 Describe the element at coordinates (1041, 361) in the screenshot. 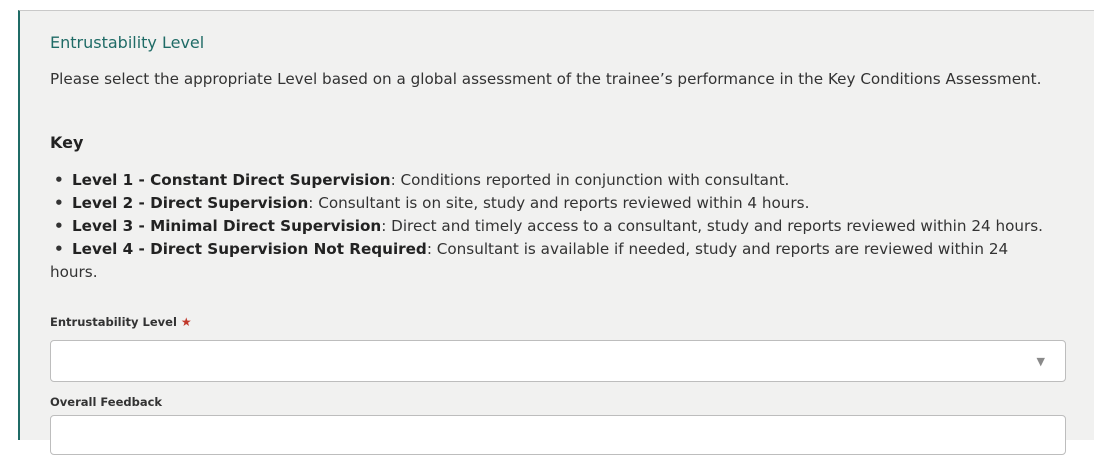

I see `chevron-down-icon: ▼` at that location.